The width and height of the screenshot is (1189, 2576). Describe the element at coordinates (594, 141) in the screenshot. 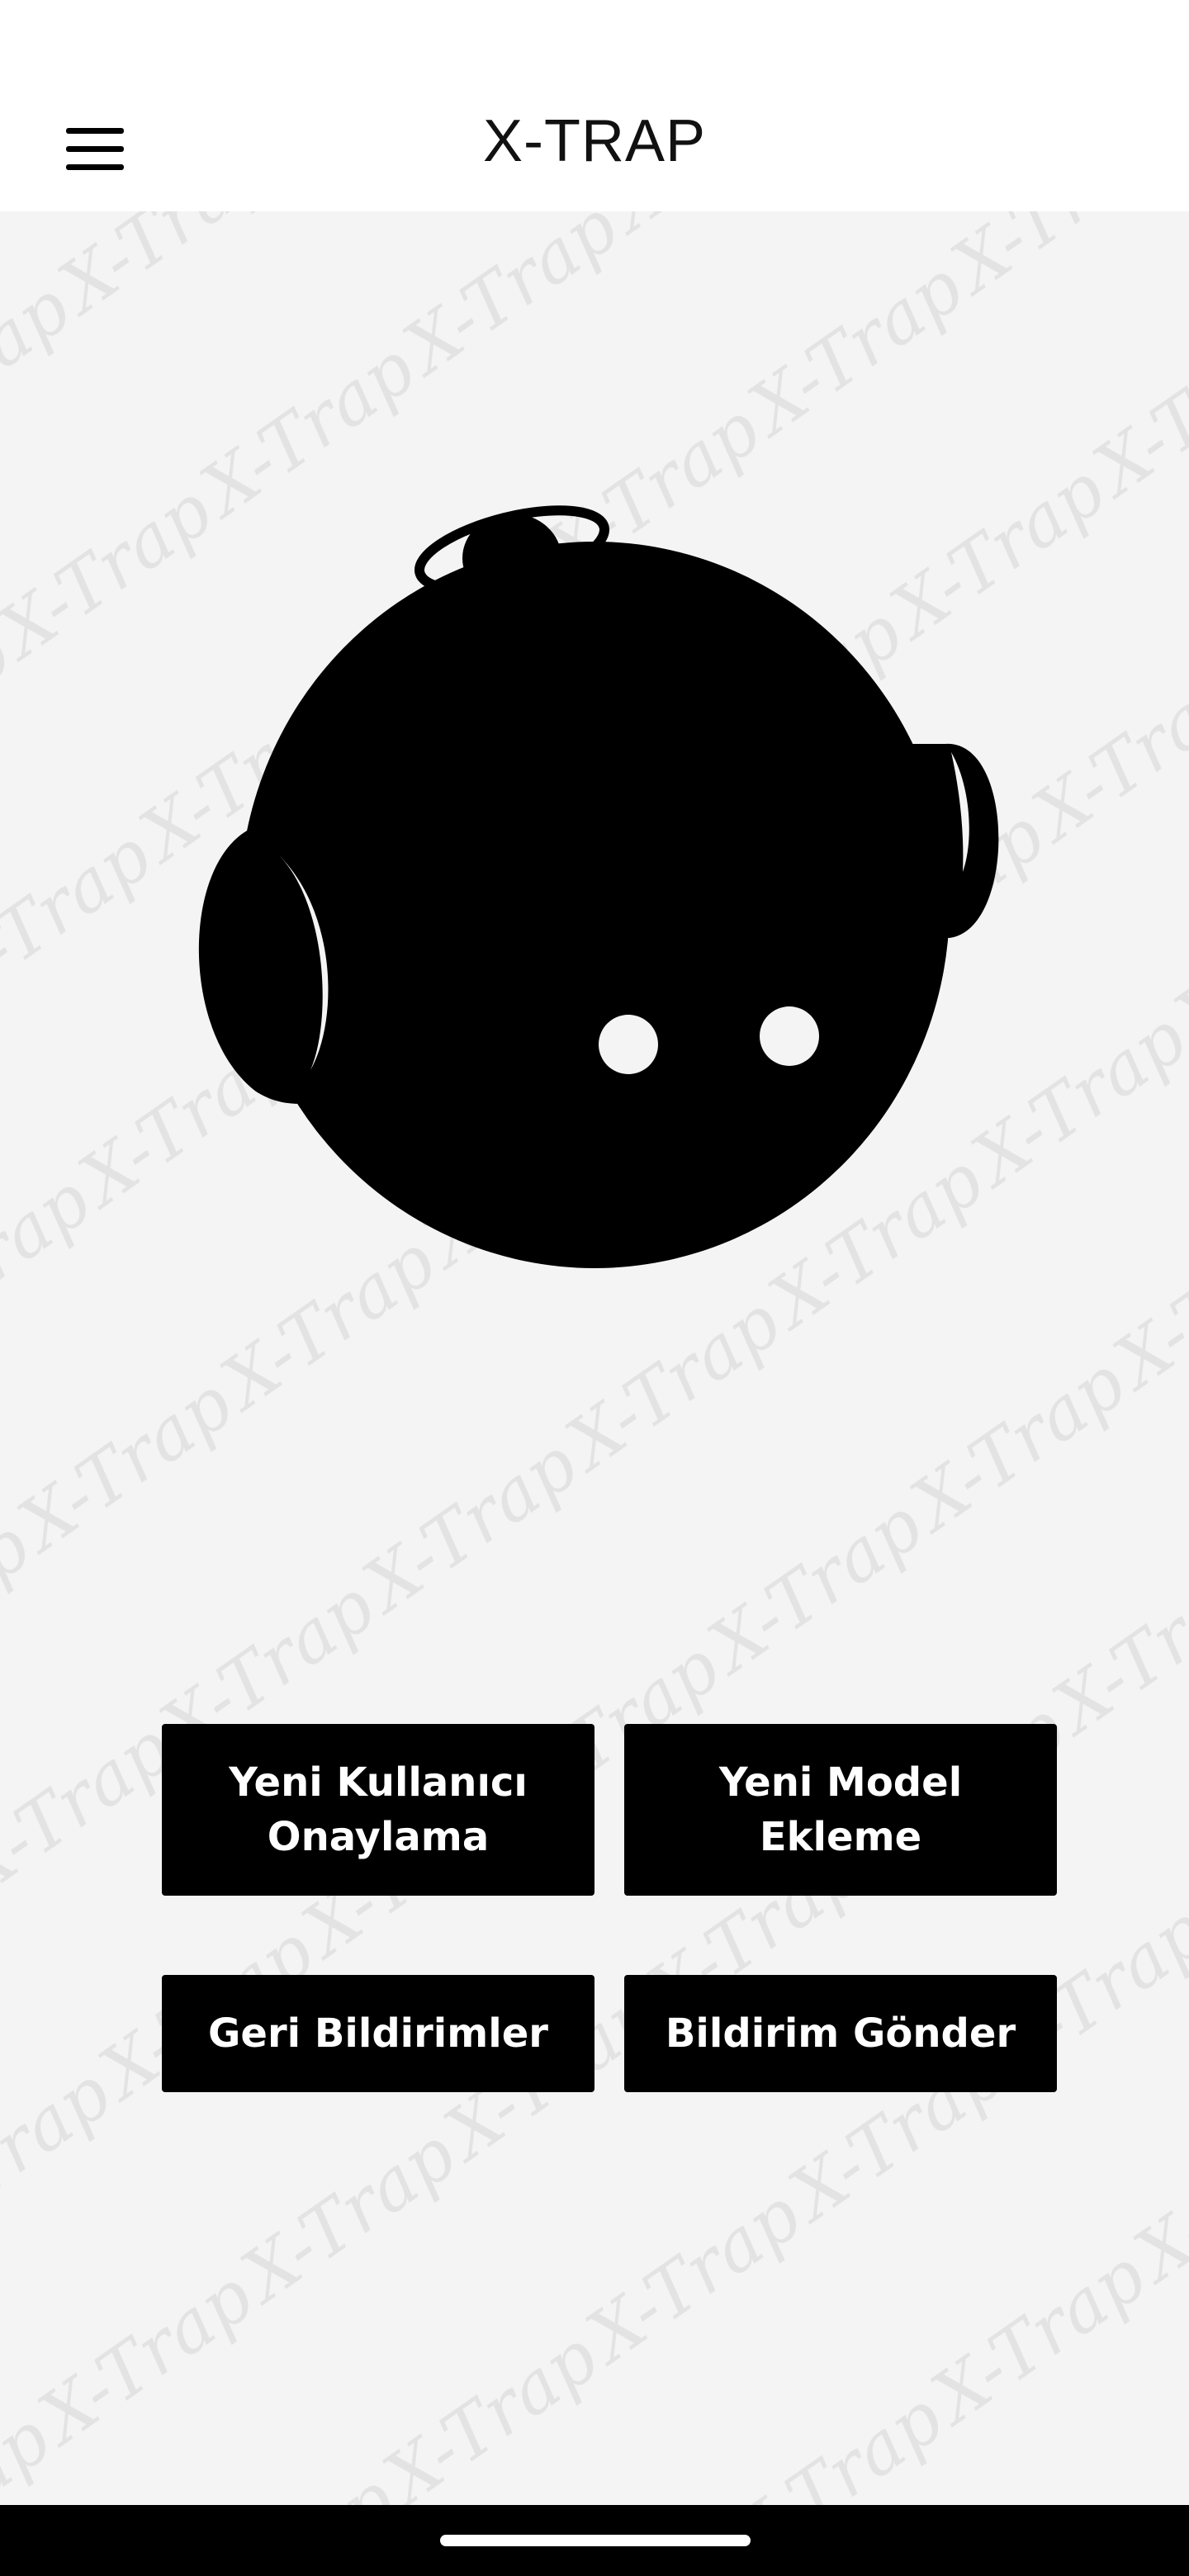

I see `app-title: X-TRAP` at that location.